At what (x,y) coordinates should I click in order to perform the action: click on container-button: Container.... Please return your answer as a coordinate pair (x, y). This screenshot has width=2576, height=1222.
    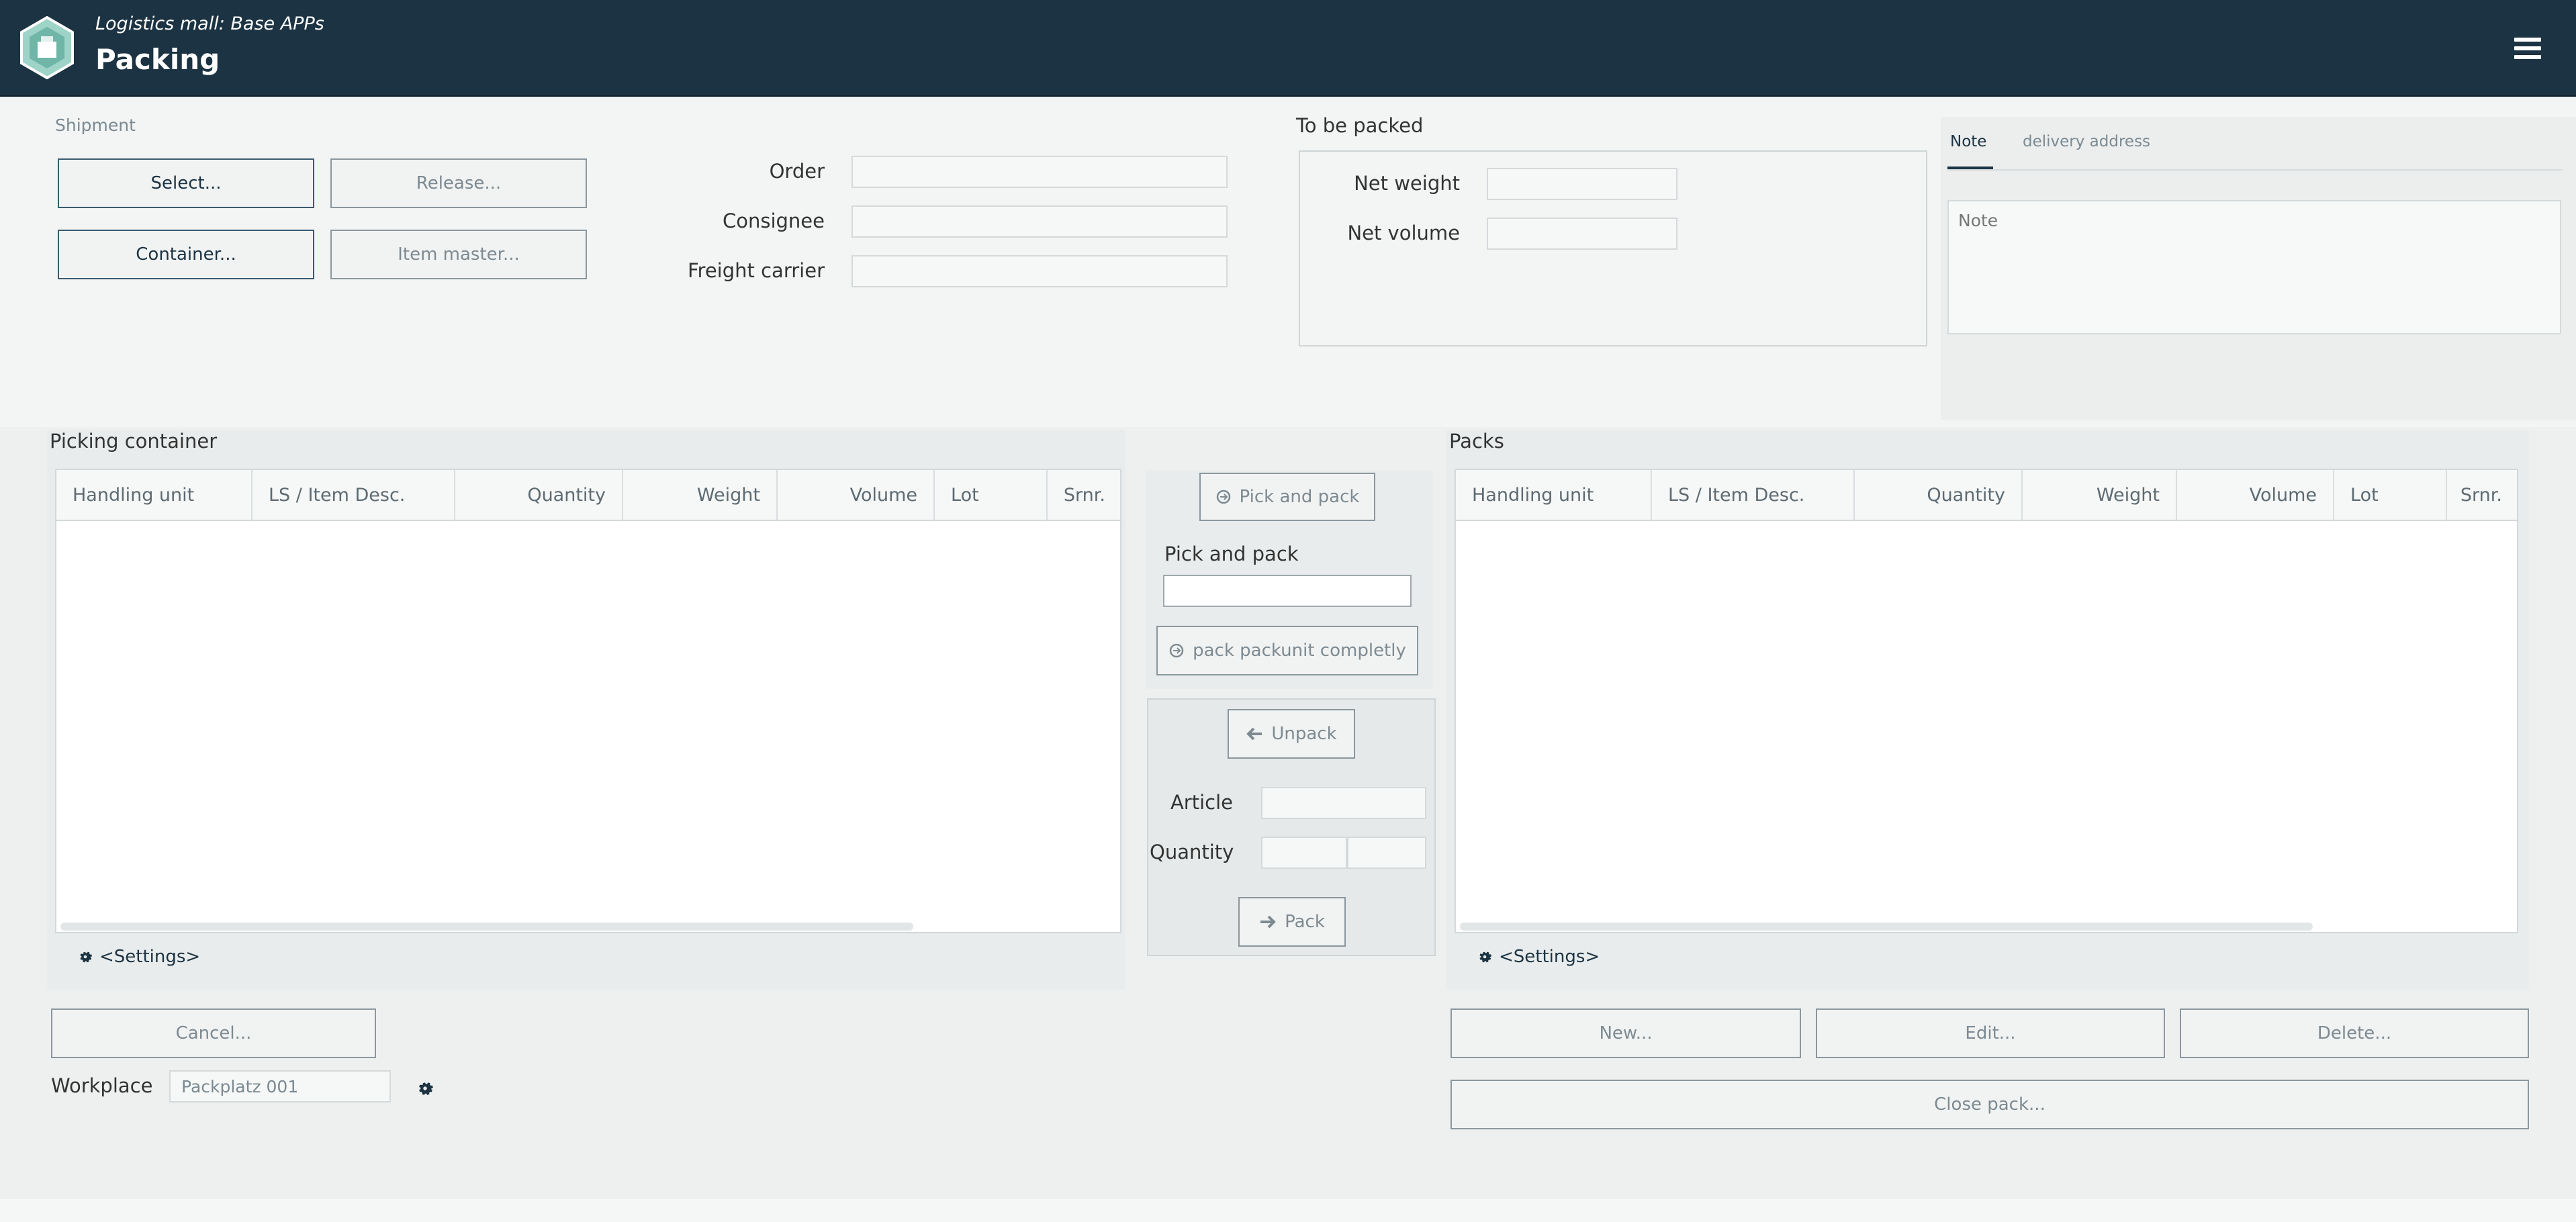
    Looking at the image, I should click on (186, 254).